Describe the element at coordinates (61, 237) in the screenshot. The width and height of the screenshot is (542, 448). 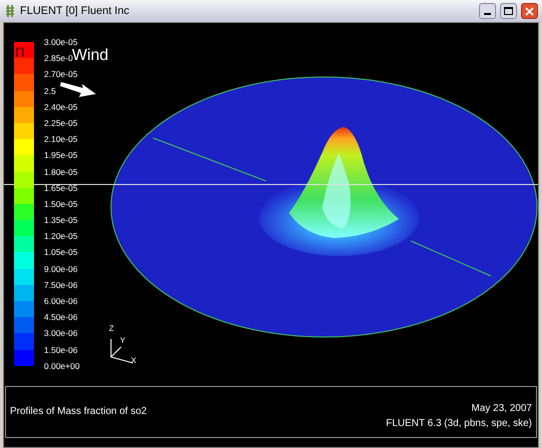
I see `legend-label: 1.20e-05` at that location.